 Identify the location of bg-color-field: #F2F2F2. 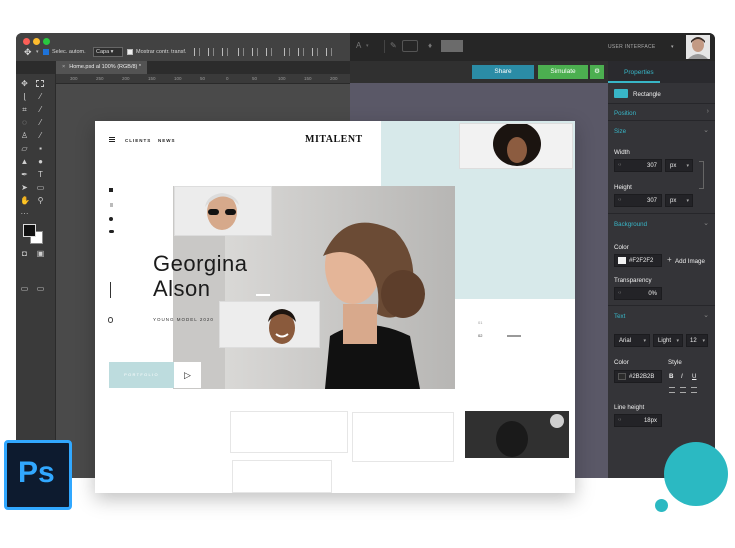
(638, 260).